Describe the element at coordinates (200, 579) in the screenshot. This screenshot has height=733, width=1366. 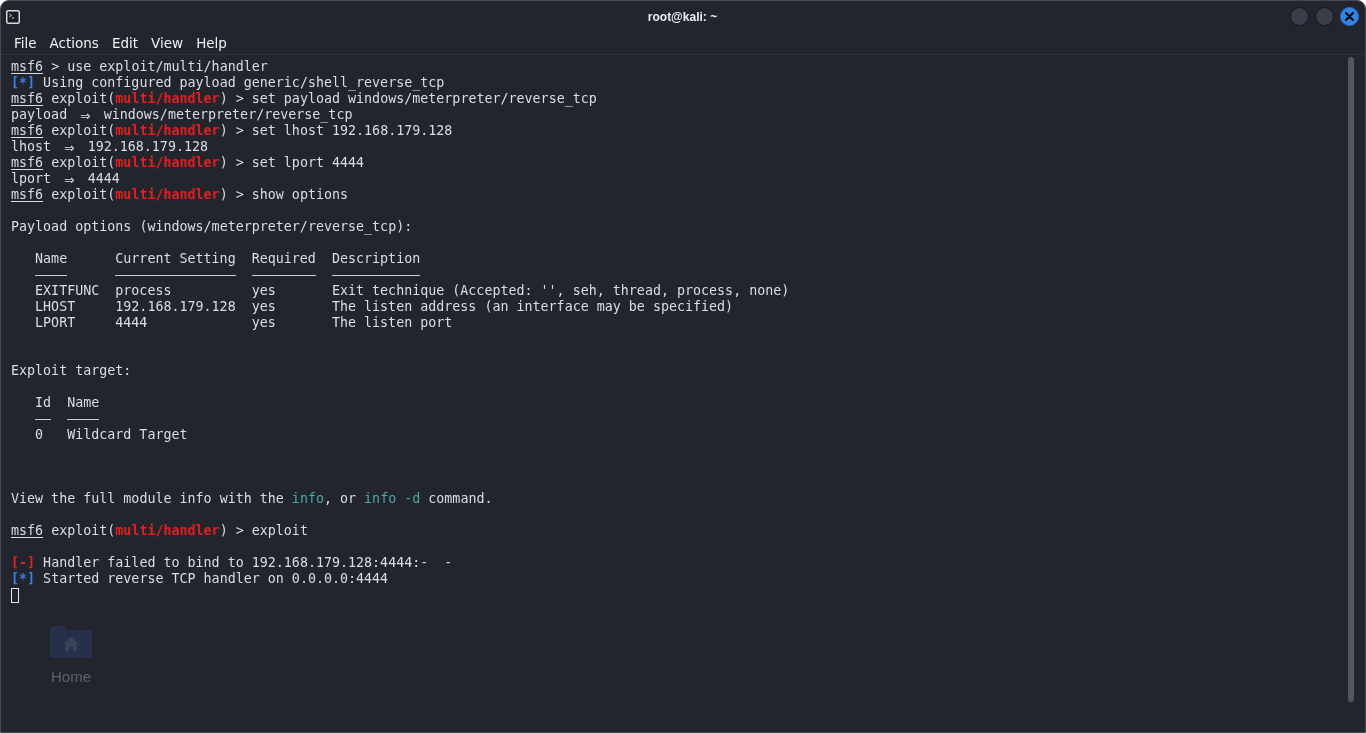
I see `output-line: [*] Started reverse TCP handler on 0.0.0.0:4444` at that location.